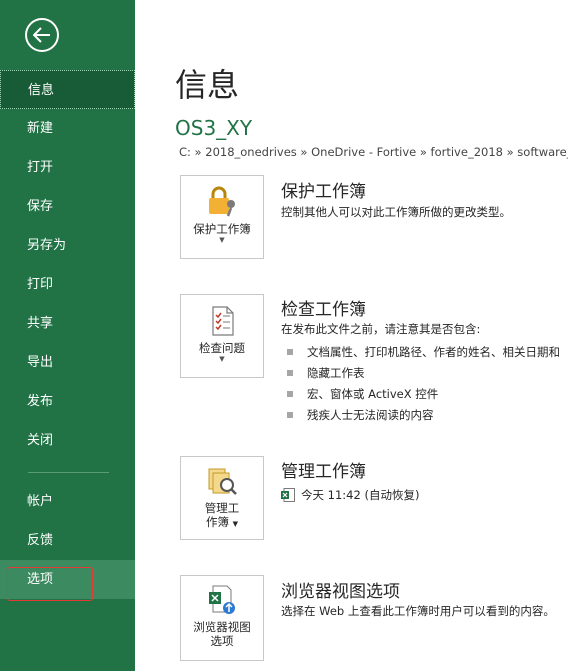 The width and height of the screenshot is (568, 671). I want to click on manage-workbook-icon, so click(222, 481).